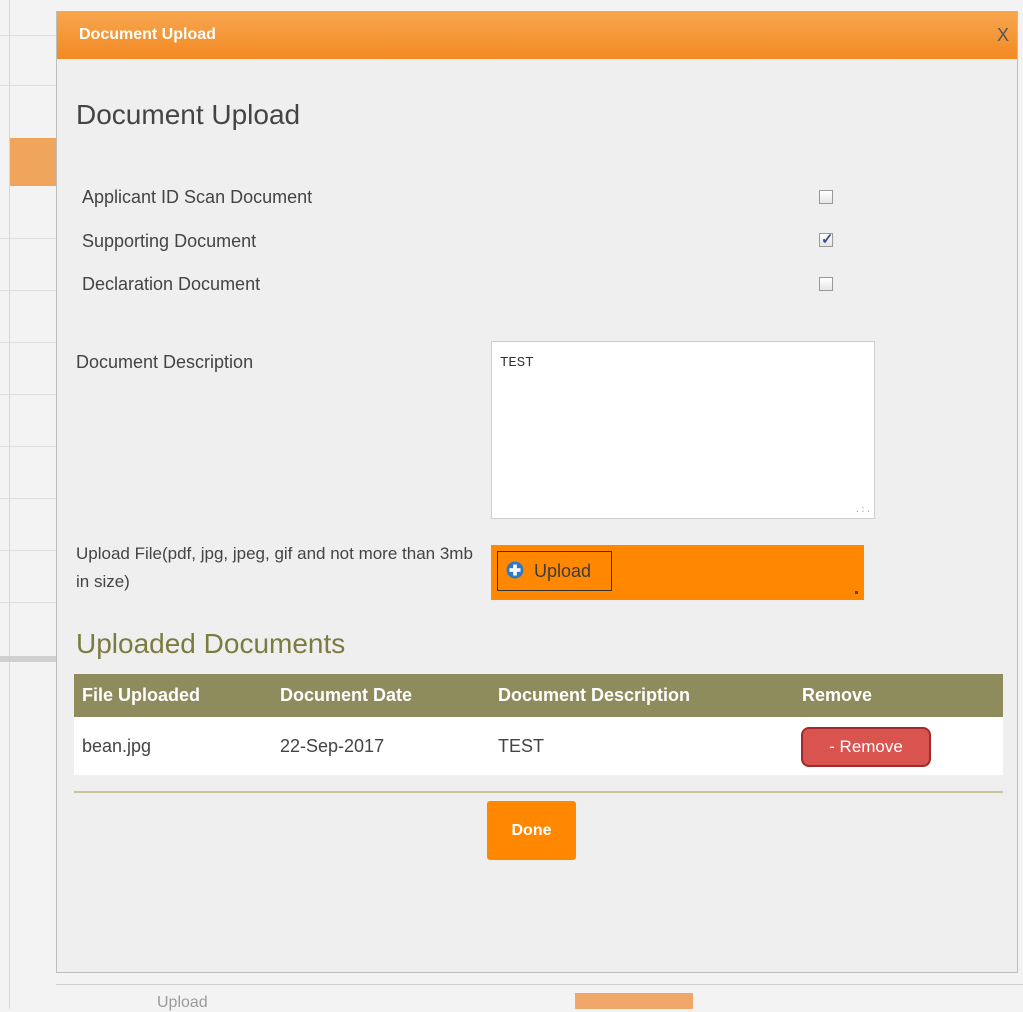 The width and height of the screenshot is (1023, 1012). What do you see at coordinates (531, 830) in the screenshot?
I see `done-button: Done` at bounding box center [531, 830].